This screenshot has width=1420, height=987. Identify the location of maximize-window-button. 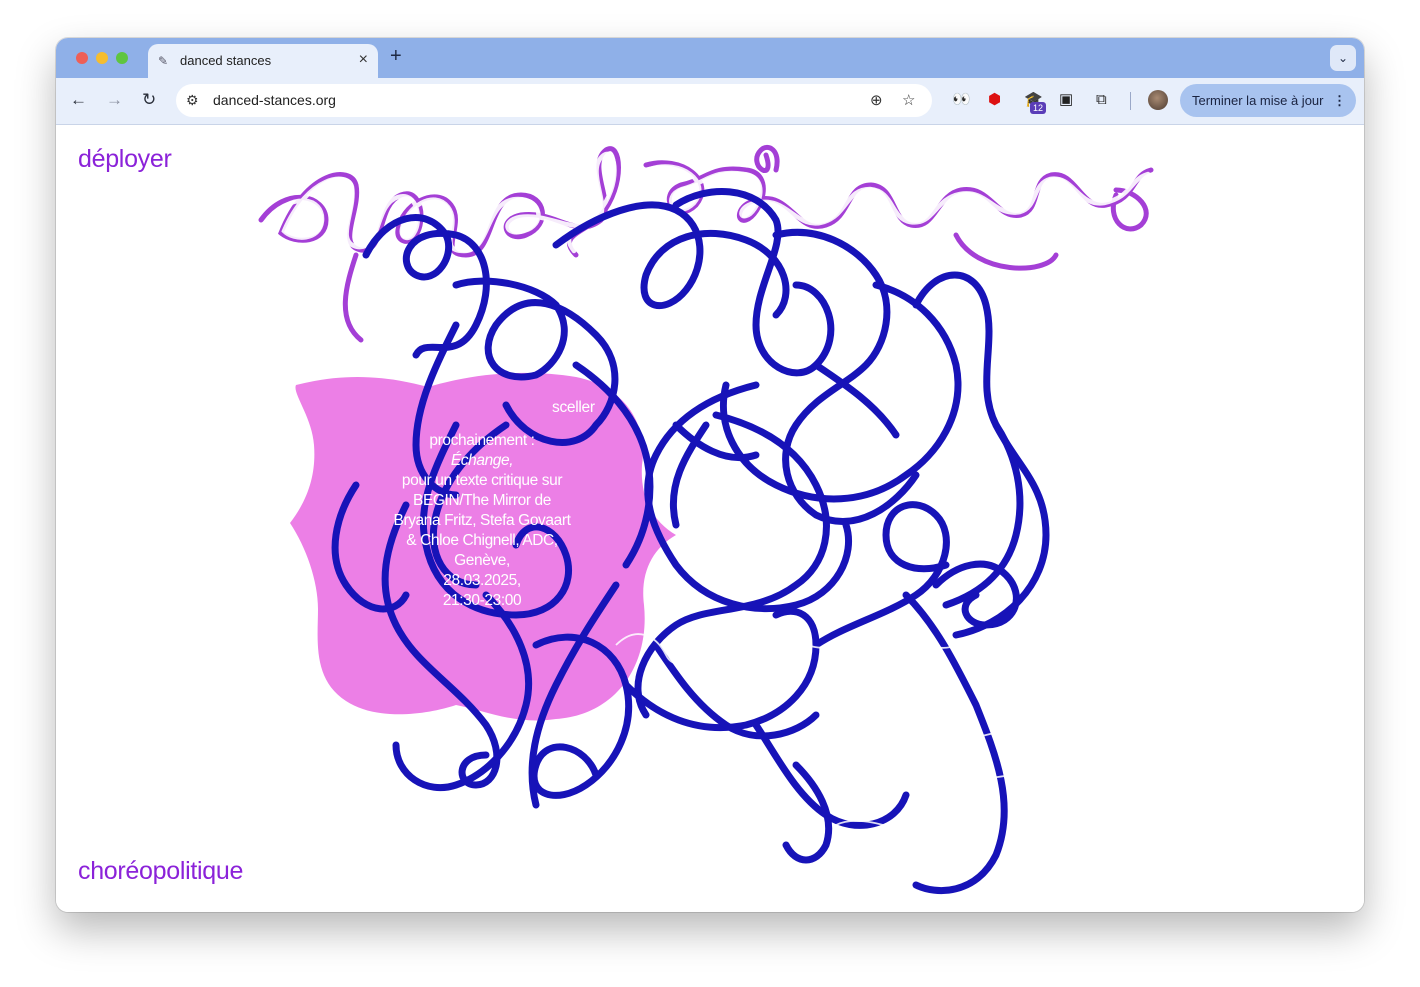
(122, 58).